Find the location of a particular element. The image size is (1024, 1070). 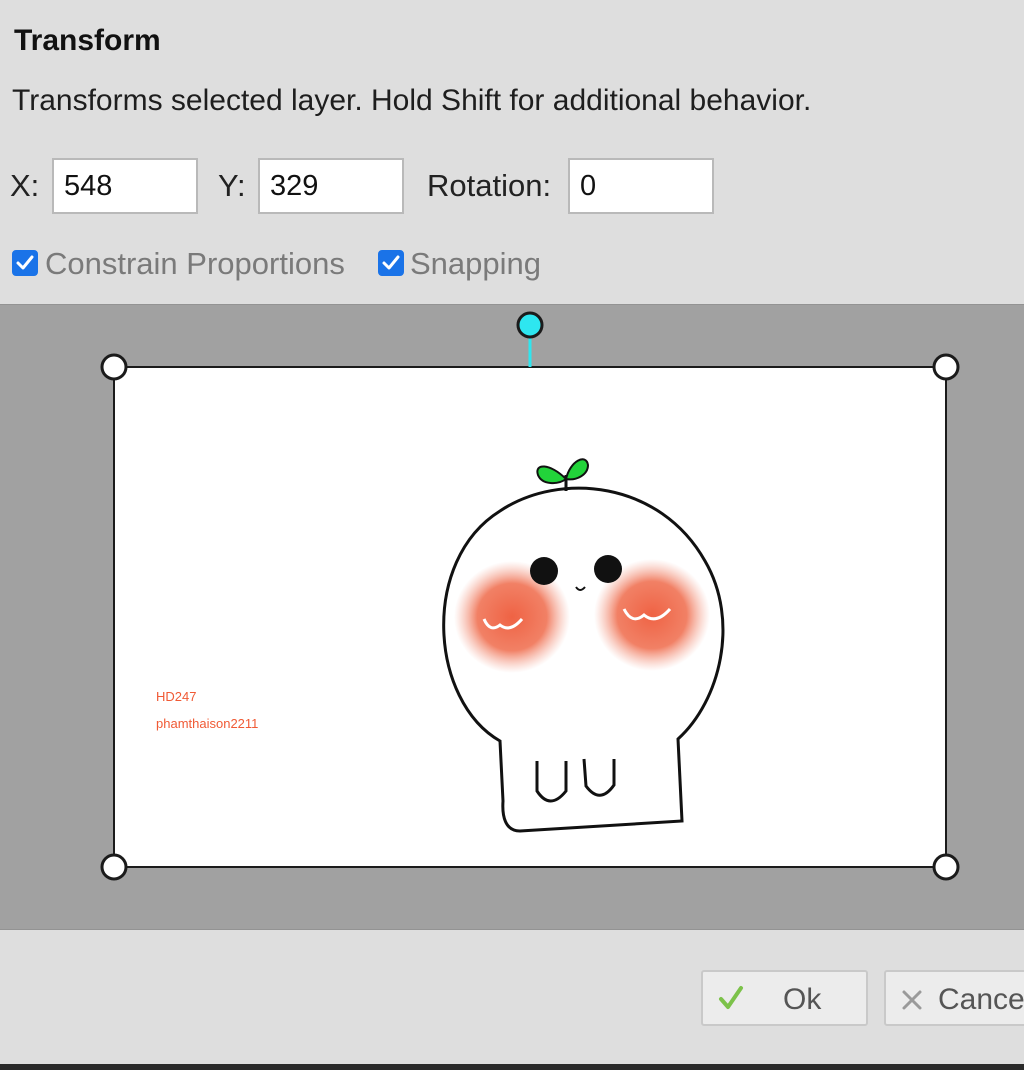

ok-label: Ok is located at coordinates (802, 999).